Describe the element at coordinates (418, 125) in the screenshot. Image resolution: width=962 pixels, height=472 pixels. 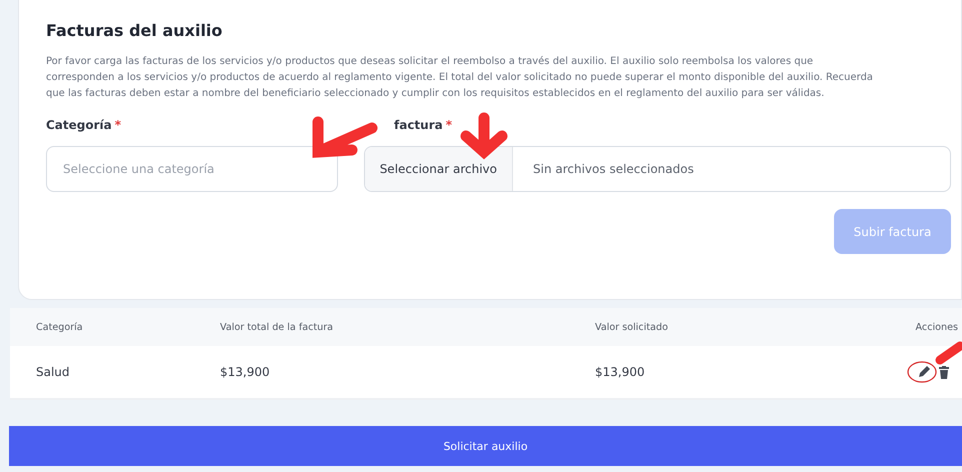
I see `field-label: factura` at that location.